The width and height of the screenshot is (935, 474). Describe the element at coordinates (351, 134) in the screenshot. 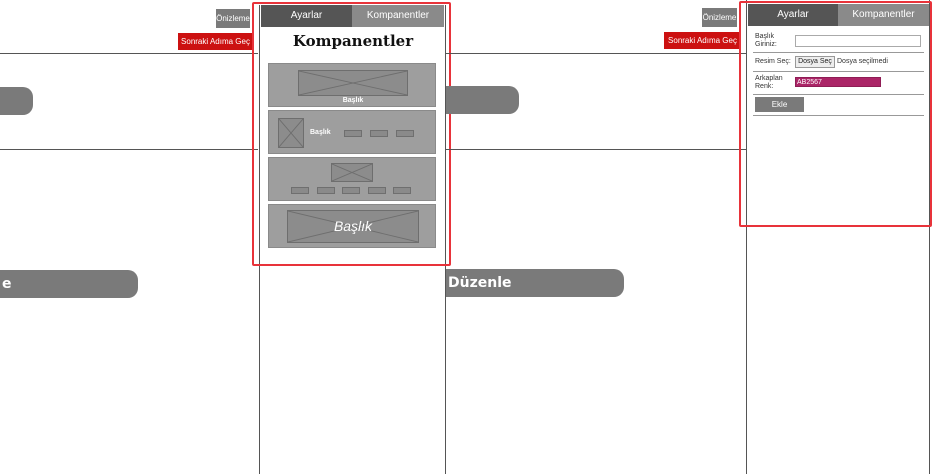

I see `highlight-box-left` at that location.